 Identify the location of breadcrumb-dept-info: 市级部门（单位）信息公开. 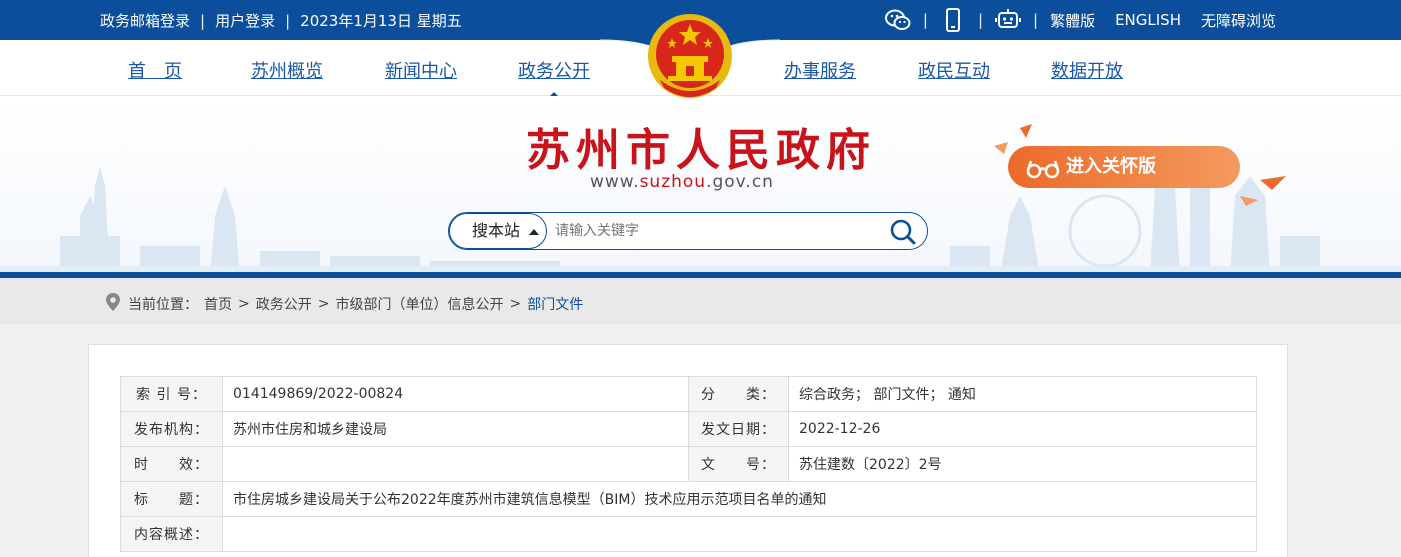
(419, 304).